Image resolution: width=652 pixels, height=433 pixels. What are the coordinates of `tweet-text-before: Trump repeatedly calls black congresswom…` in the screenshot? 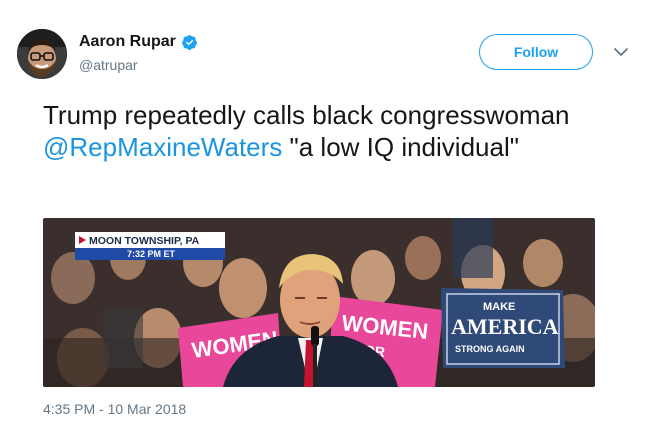 It's located at (306, 115).